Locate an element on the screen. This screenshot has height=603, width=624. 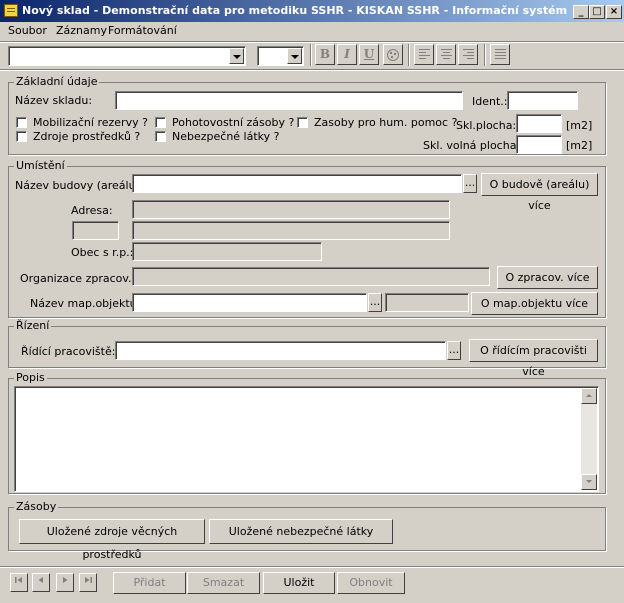
arrow-up-icon is located at coordinates (589, 395).